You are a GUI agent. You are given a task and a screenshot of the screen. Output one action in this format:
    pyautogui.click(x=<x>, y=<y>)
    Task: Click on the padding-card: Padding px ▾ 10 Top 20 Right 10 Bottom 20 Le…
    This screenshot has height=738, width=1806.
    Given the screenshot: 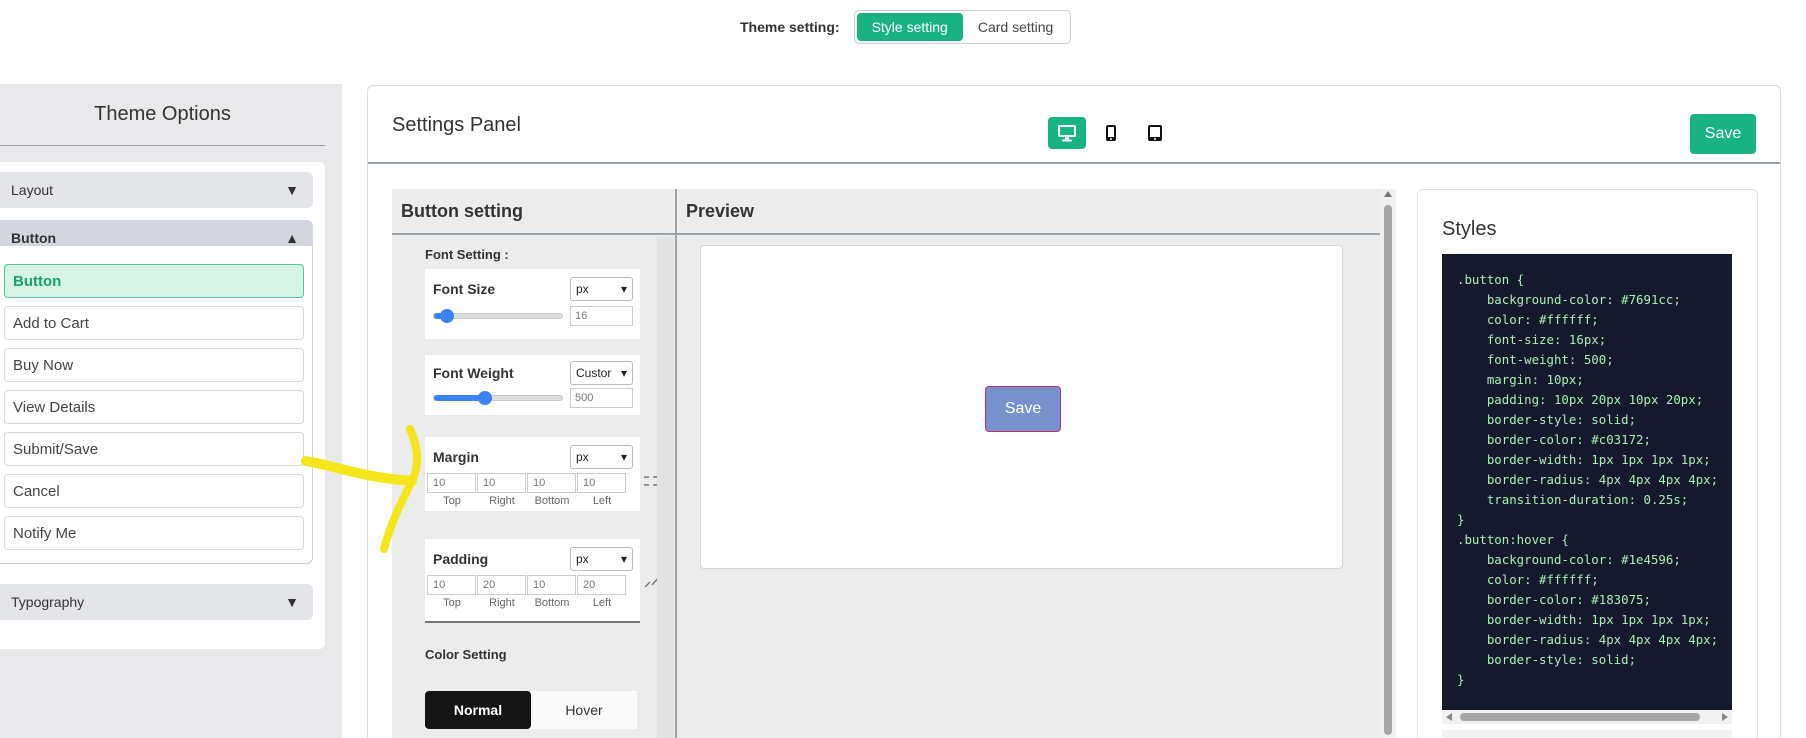 What is the action you would take?
    pyautogui.click(x=532, y=581)
    